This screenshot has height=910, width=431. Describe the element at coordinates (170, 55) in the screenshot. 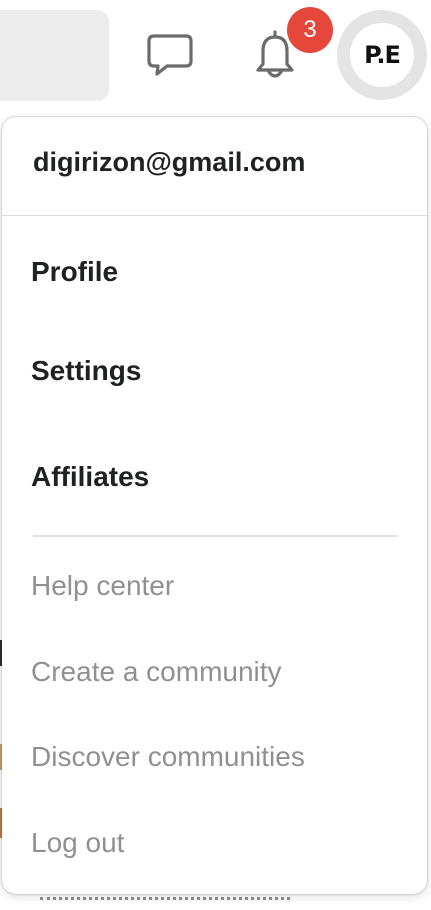

I see `chat-icon` at that location.